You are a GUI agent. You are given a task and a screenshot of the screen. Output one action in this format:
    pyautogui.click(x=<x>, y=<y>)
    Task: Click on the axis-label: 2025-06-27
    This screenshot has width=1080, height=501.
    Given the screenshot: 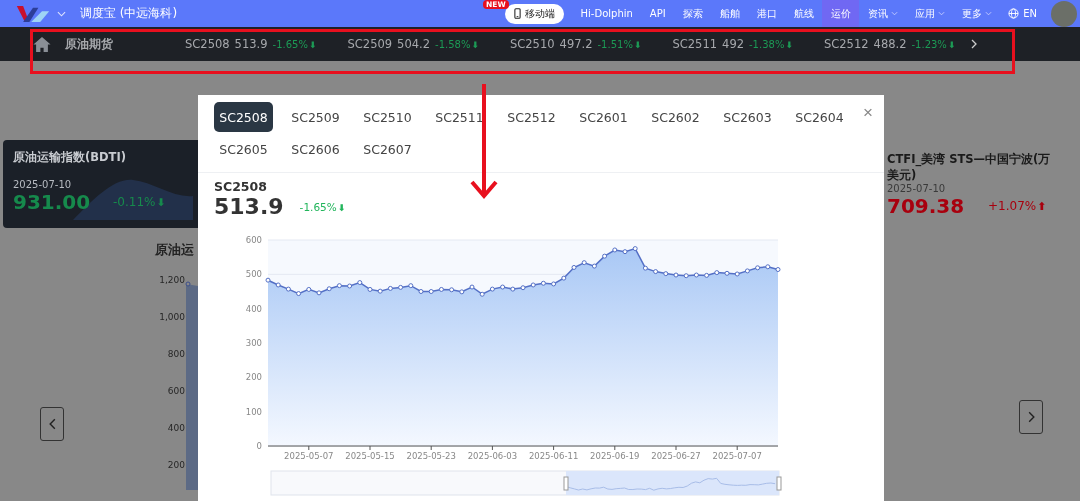 What is the action you would take?
    pyautogui.click(x=676, y=456)
    